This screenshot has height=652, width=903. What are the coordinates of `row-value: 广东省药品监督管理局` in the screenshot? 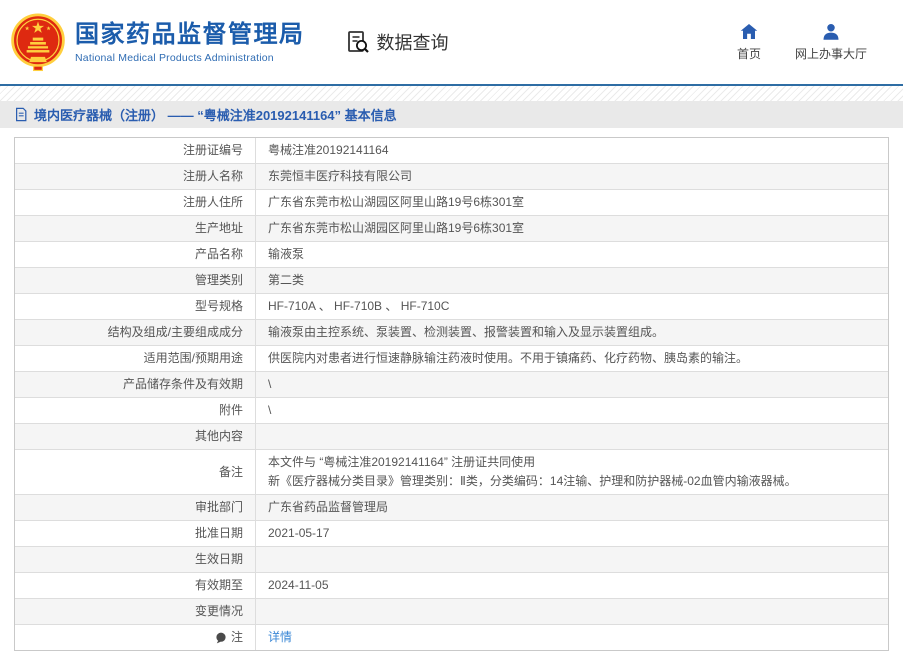 It's located at (328, 507).